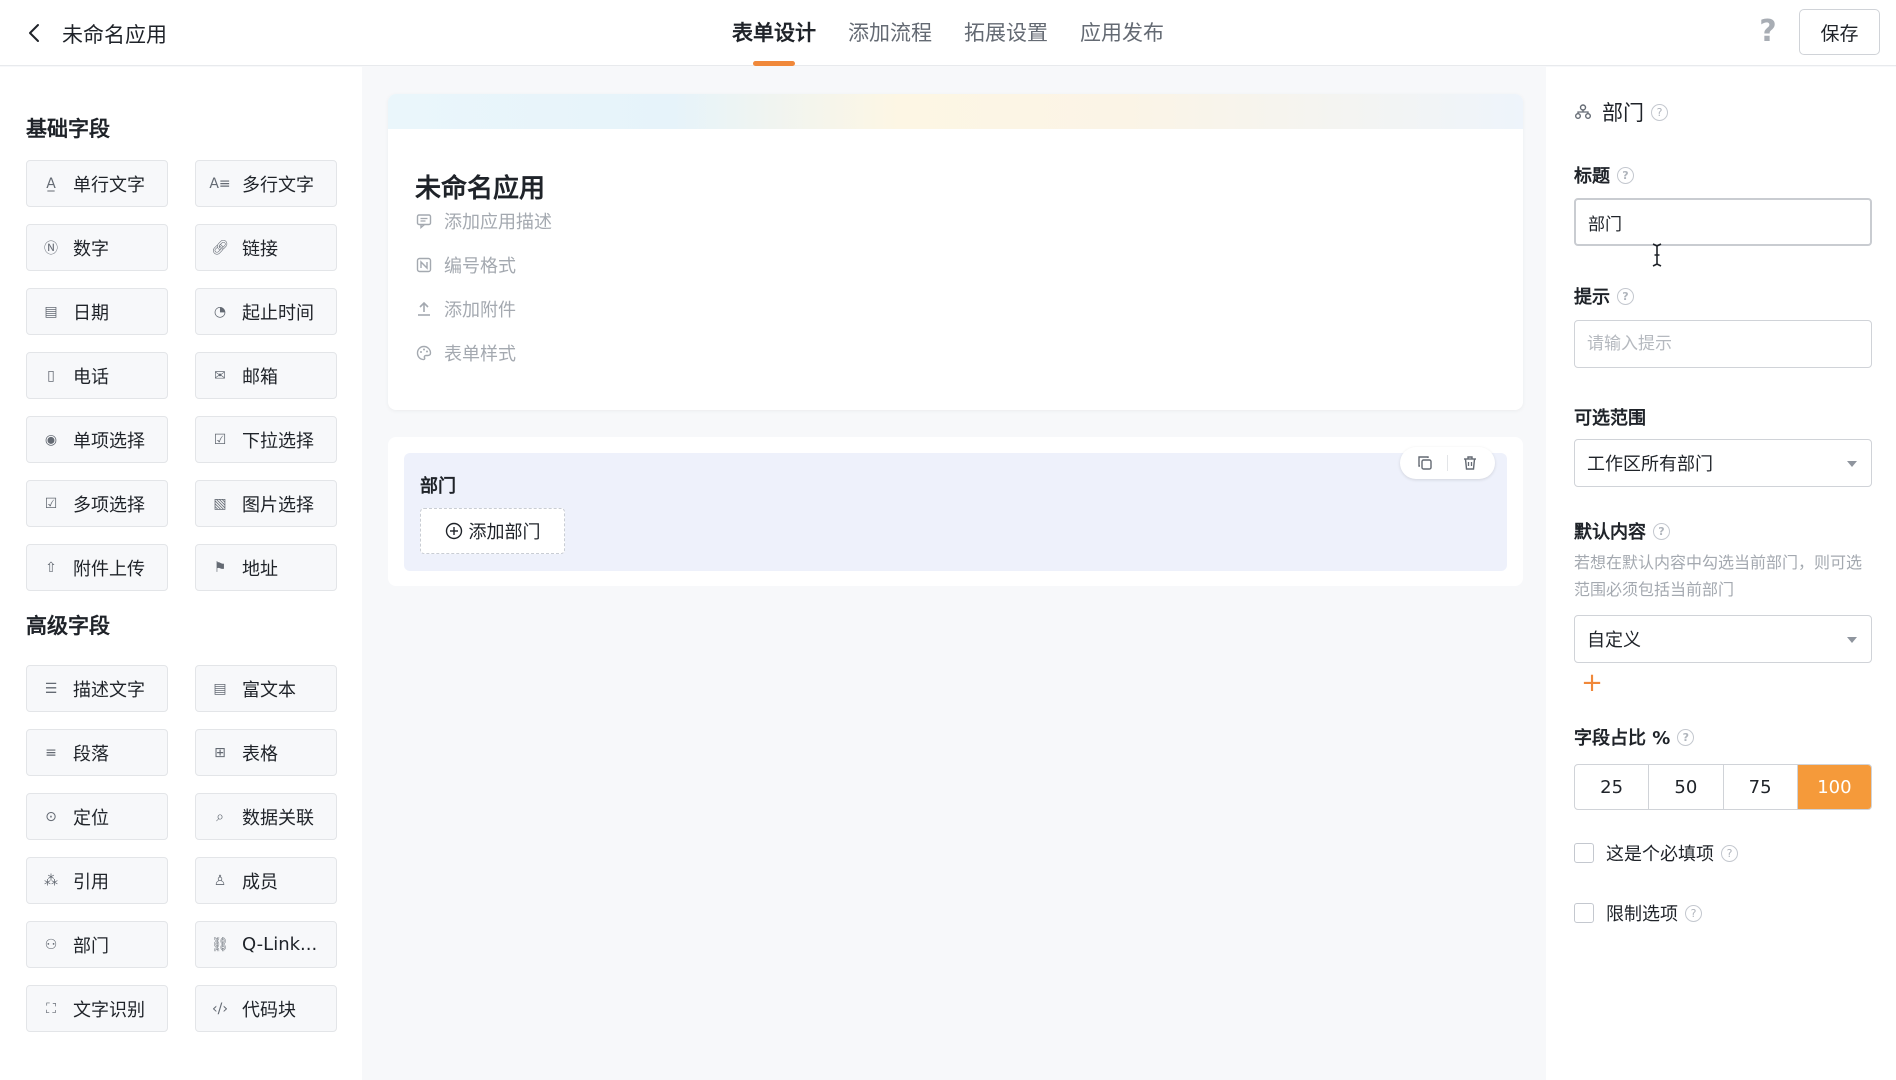 The width and height of the screenshot is (1896, 1080). What do you see at coordinates (1470, 463) in the screenshot?
I see `trash-icon` at bounding box center [1470, 463].